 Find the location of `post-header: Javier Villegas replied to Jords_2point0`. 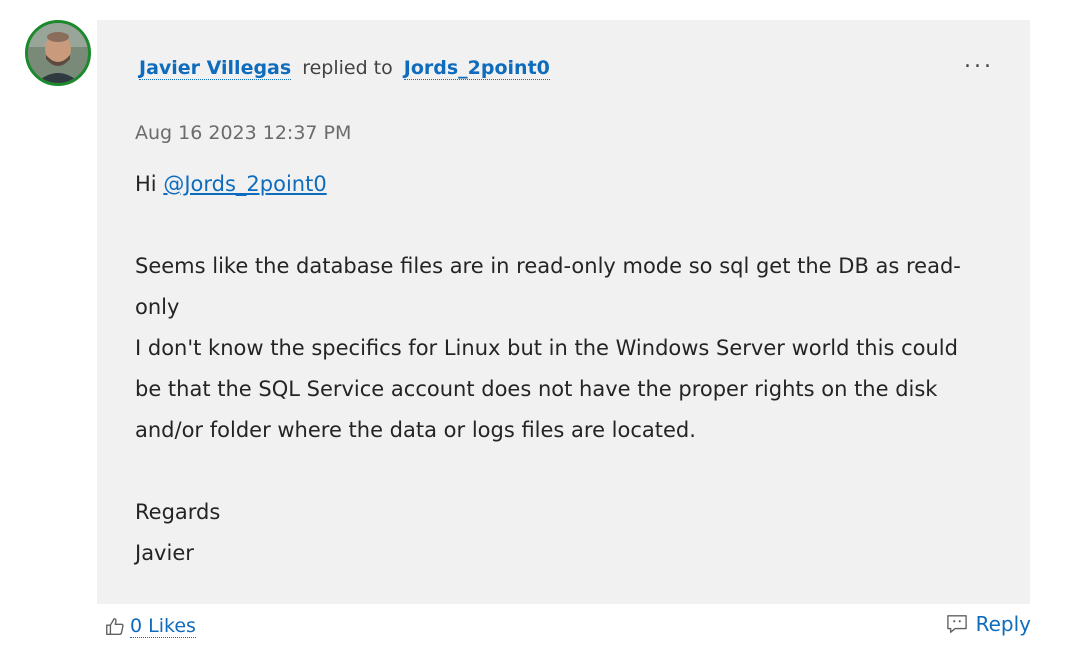

post-header: Javier Villegas replied to Jords_2point0 is located at coordinates (344, 68).